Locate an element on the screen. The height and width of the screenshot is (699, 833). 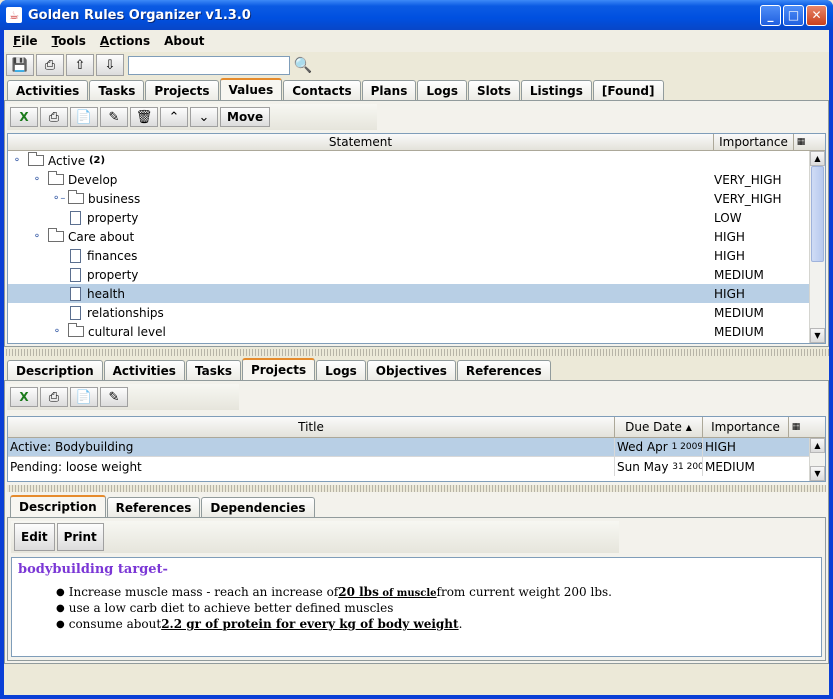
tab-references: References is located at coordinates (503, 370).